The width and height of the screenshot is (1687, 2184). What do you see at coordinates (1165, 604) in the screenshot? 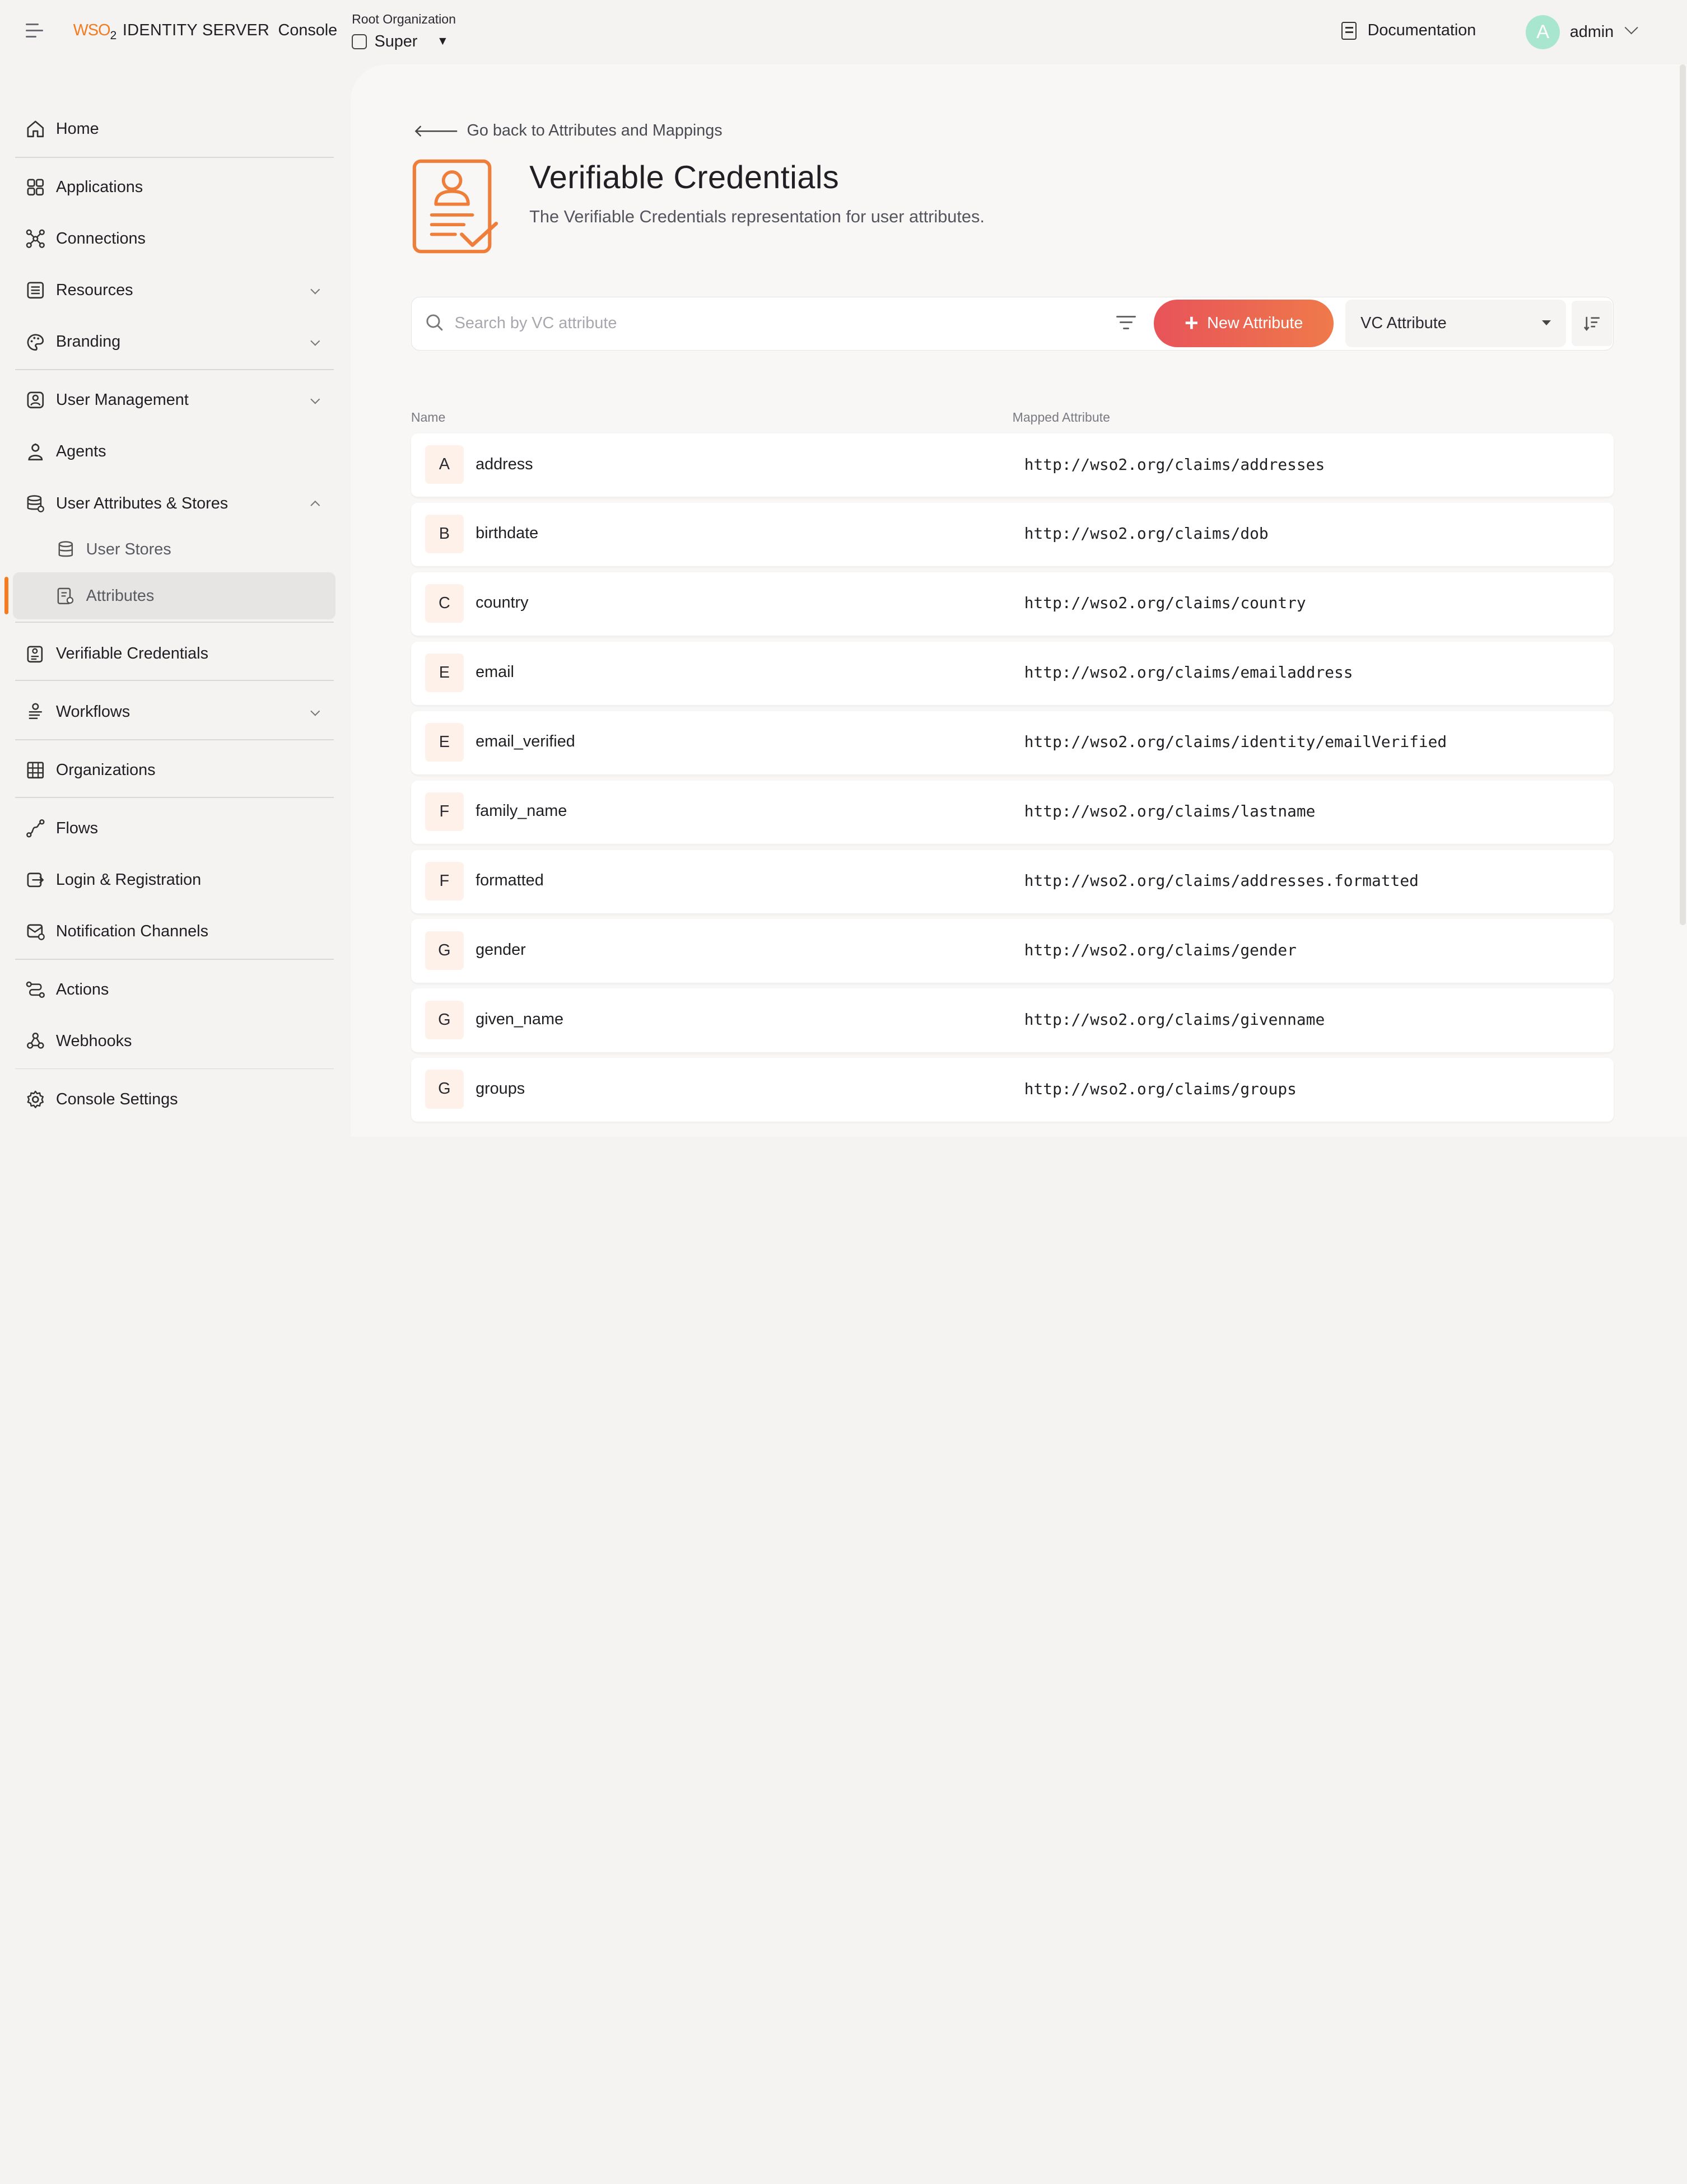
I see `mapped-attribute: http://wso2.org/claims/country` at bounding box center [1165, 604].